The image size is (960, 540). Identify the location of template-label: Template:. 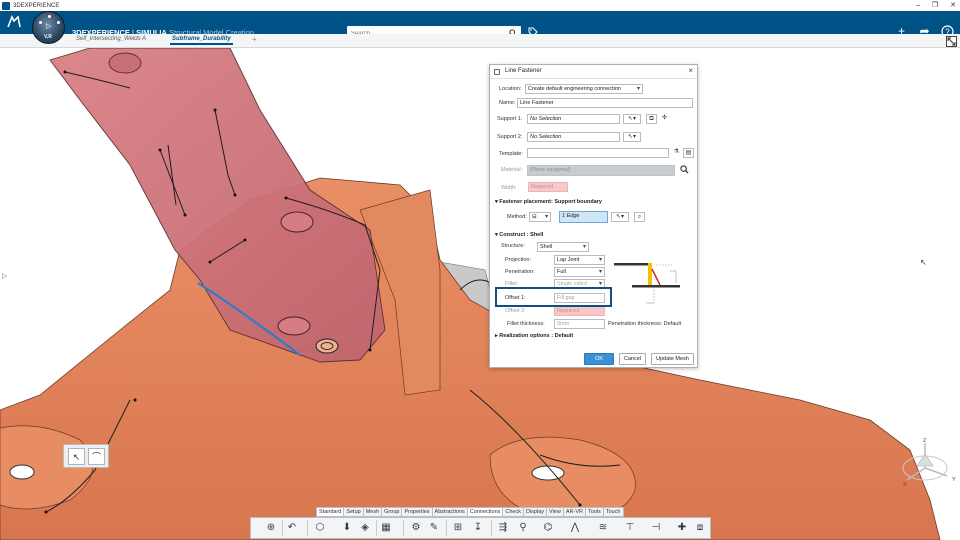
(511, 154).